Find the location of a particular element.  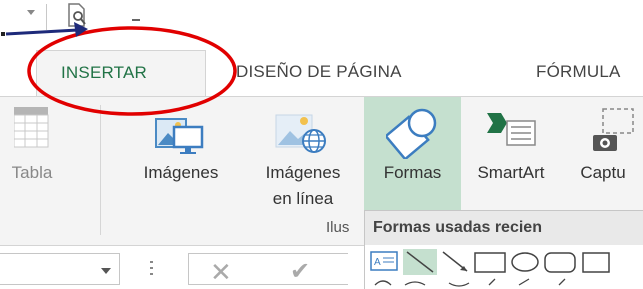

pictures-icon is located at coordinates (179, 136).